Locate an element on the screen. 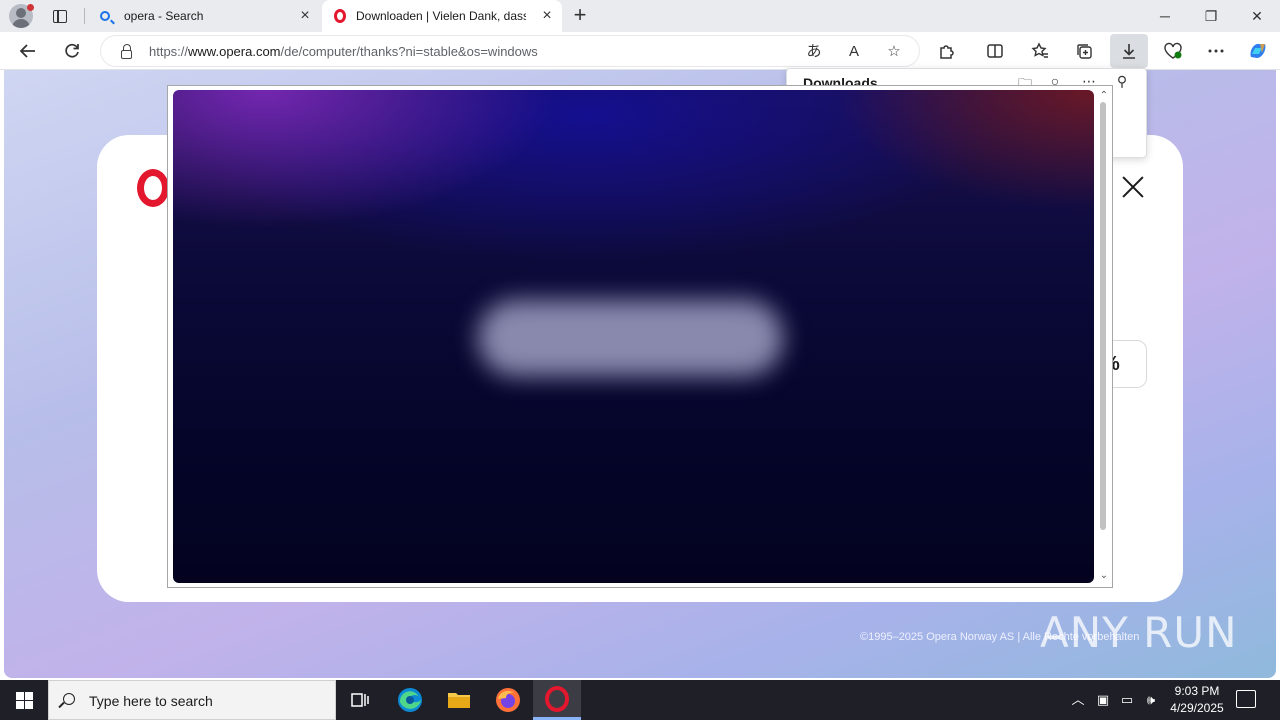 This screenshot has width=1280, height=720. tab-label: Downloaden | Vielen Dank, dass Sie is located at coordinates (441, 16).